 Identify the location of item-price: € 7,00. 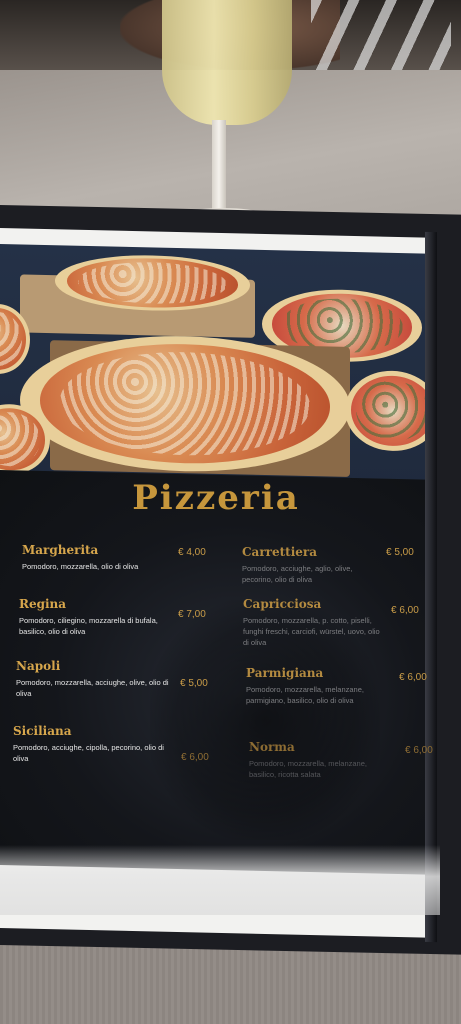
(192, 614).